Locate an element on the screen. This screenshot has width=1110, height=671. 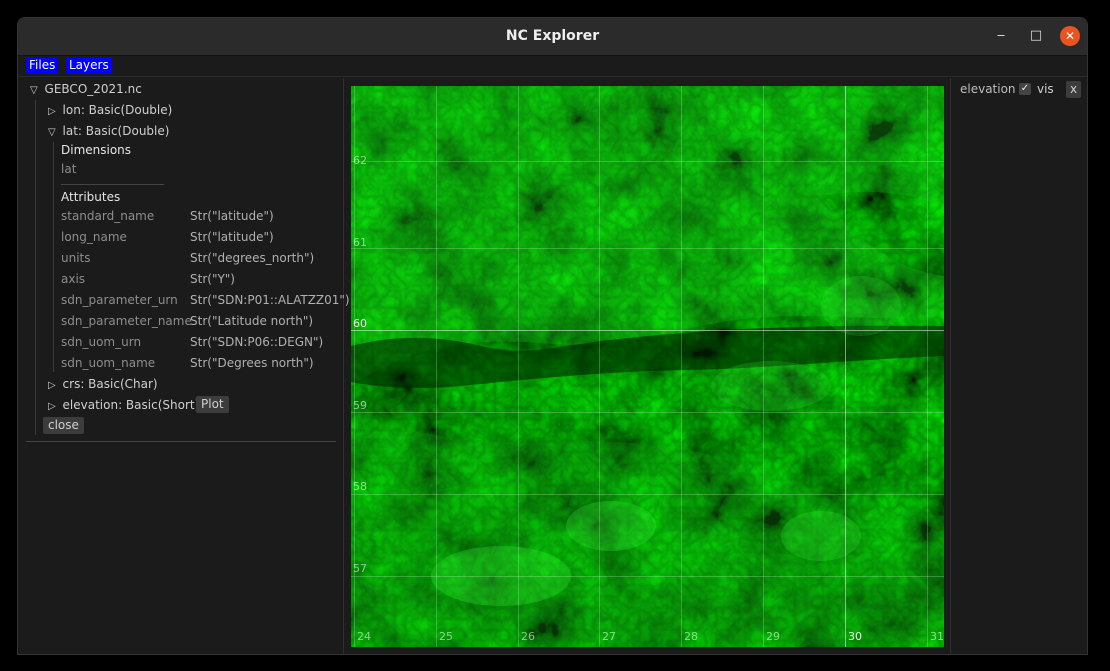
tree-item-lat: ▽ lat: Basic(Double) is located at coordinates (108, 131).